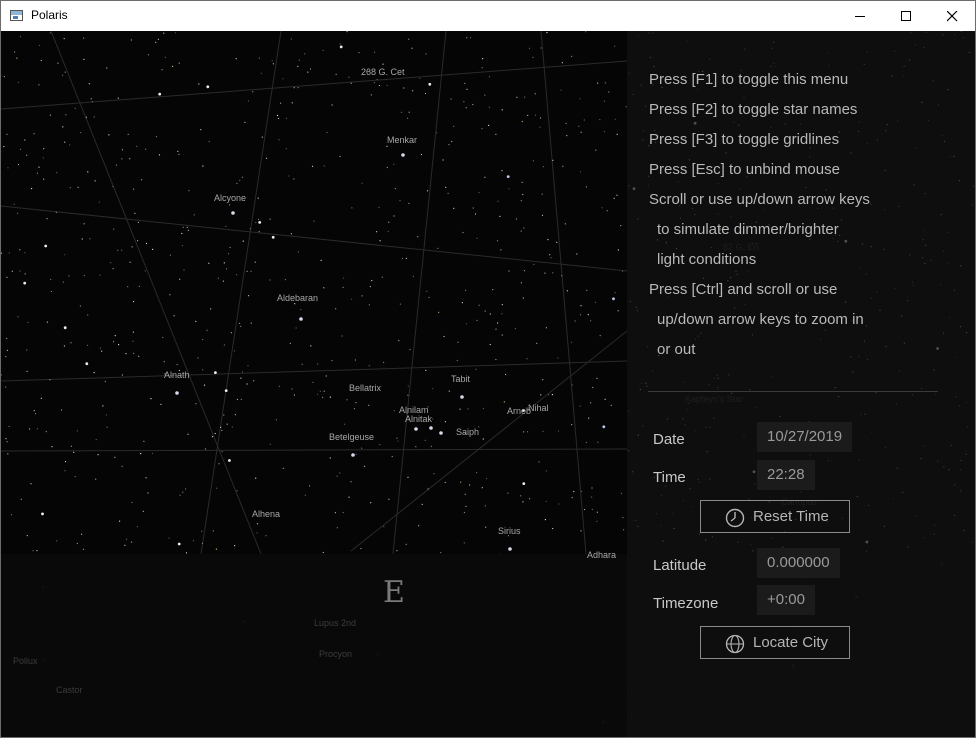  Describe the element at coordinates (786, 475) in the screenshot. I see `time-field: 22:28` at that location.